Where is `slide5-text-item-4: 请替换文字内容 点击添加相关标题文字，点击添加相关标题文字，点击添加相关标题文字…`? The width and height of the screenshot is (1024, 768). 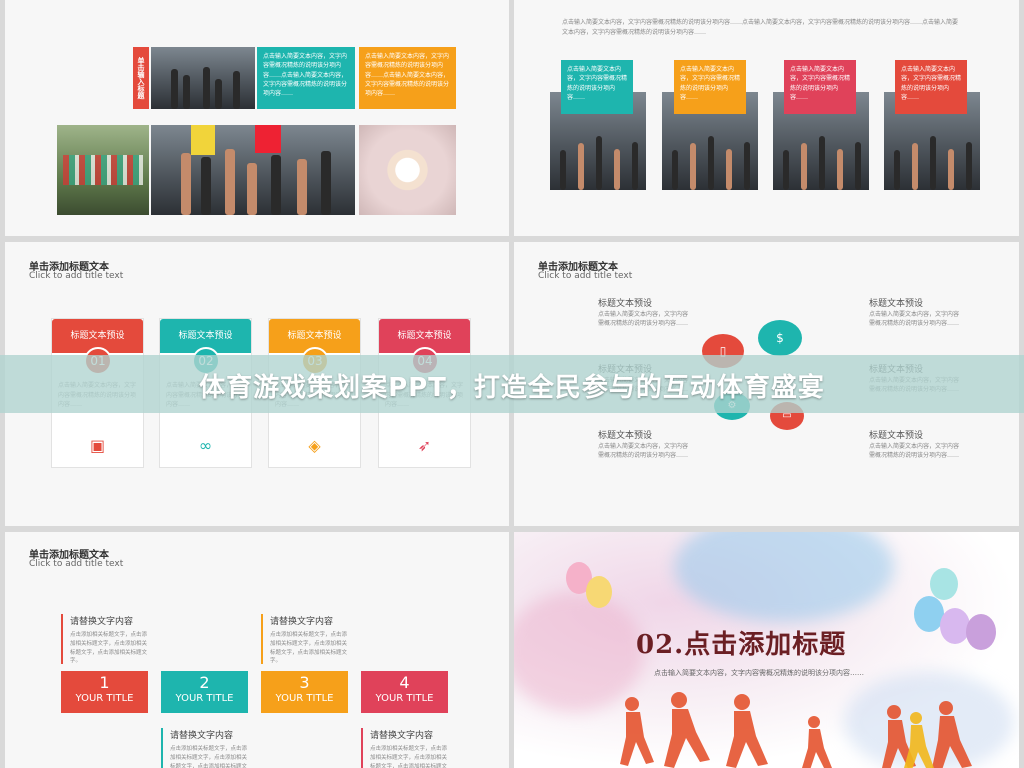 slide5-text-item-4: 请替换文字内容 点击添加相关标题文字，点击添加相关标题文字，点击添加相关标题文字… is located at coordinates (406, 748).